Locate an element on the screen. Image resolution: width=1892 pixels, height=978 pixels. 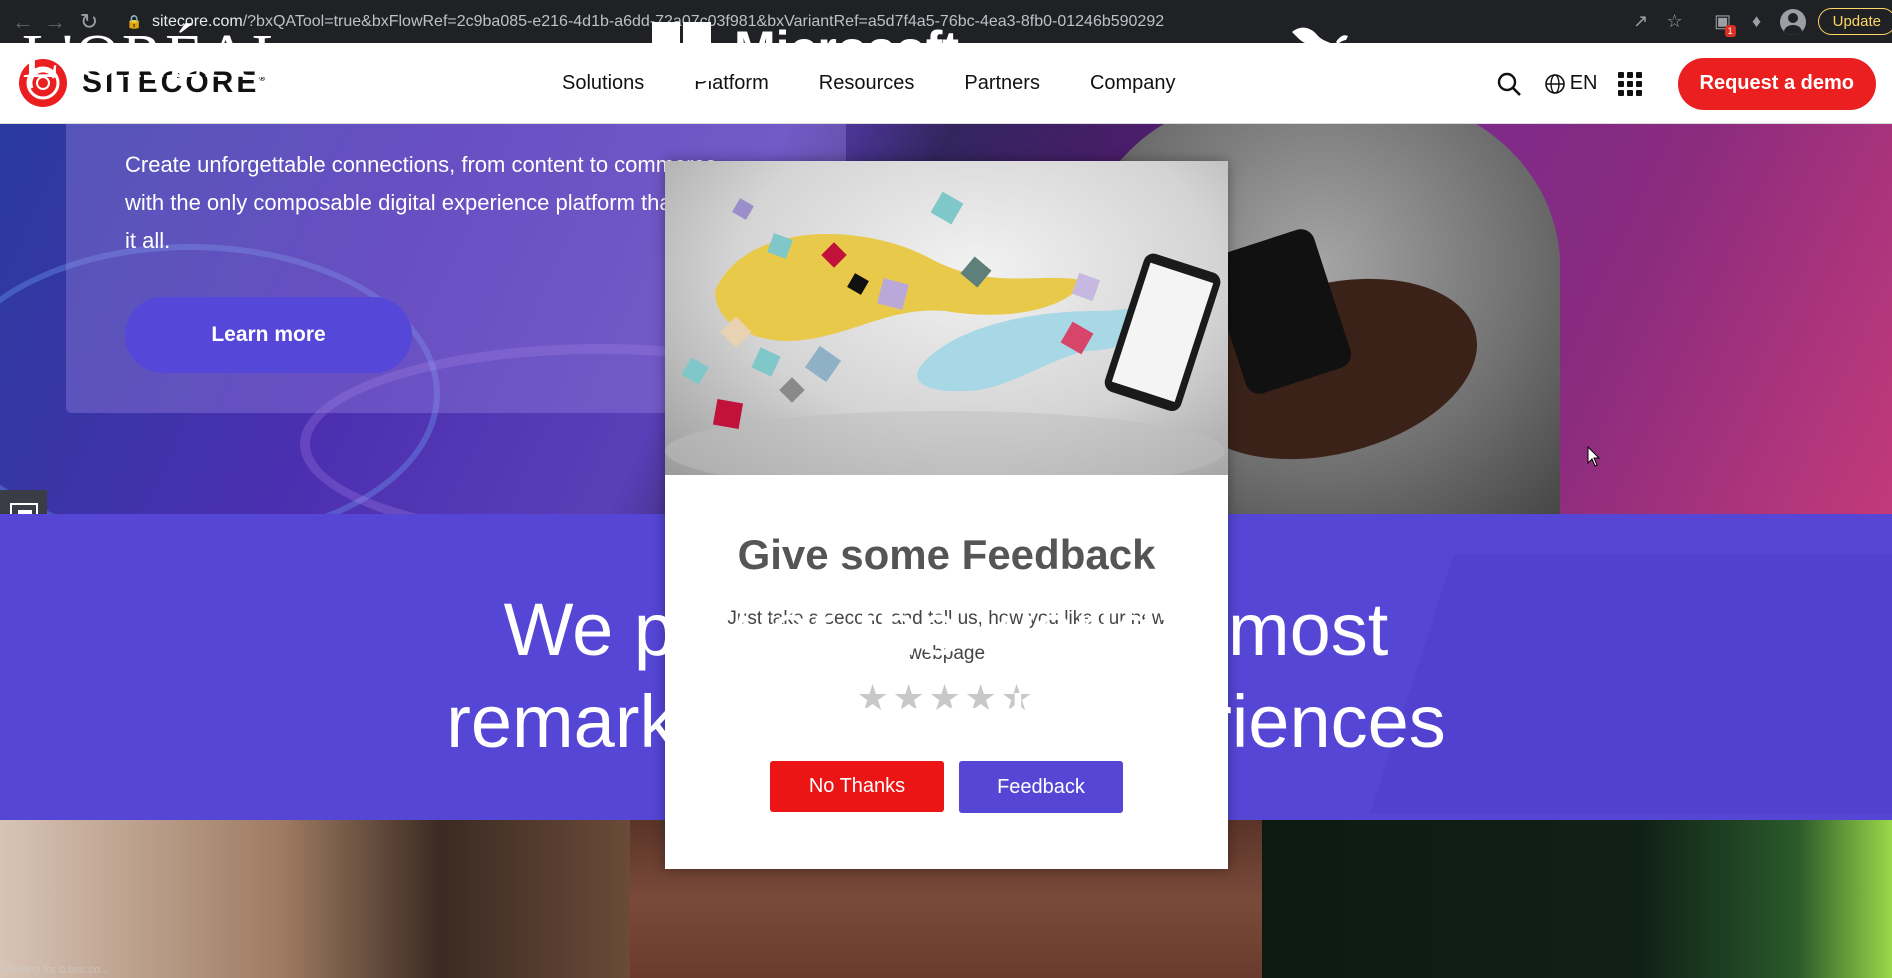
brands-heading-line2: remarkable brand experiences is located at coordinates (946, 721).